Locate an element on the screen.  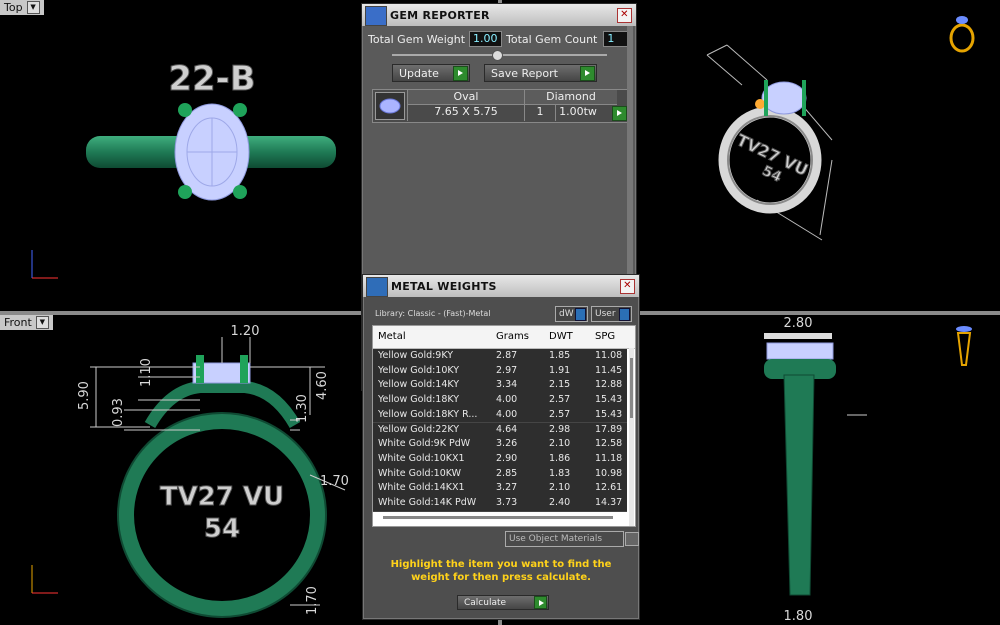
table-row: White Gold:9K PdW 3.26 2.10 12.58 is located at coordinates (500, 445).